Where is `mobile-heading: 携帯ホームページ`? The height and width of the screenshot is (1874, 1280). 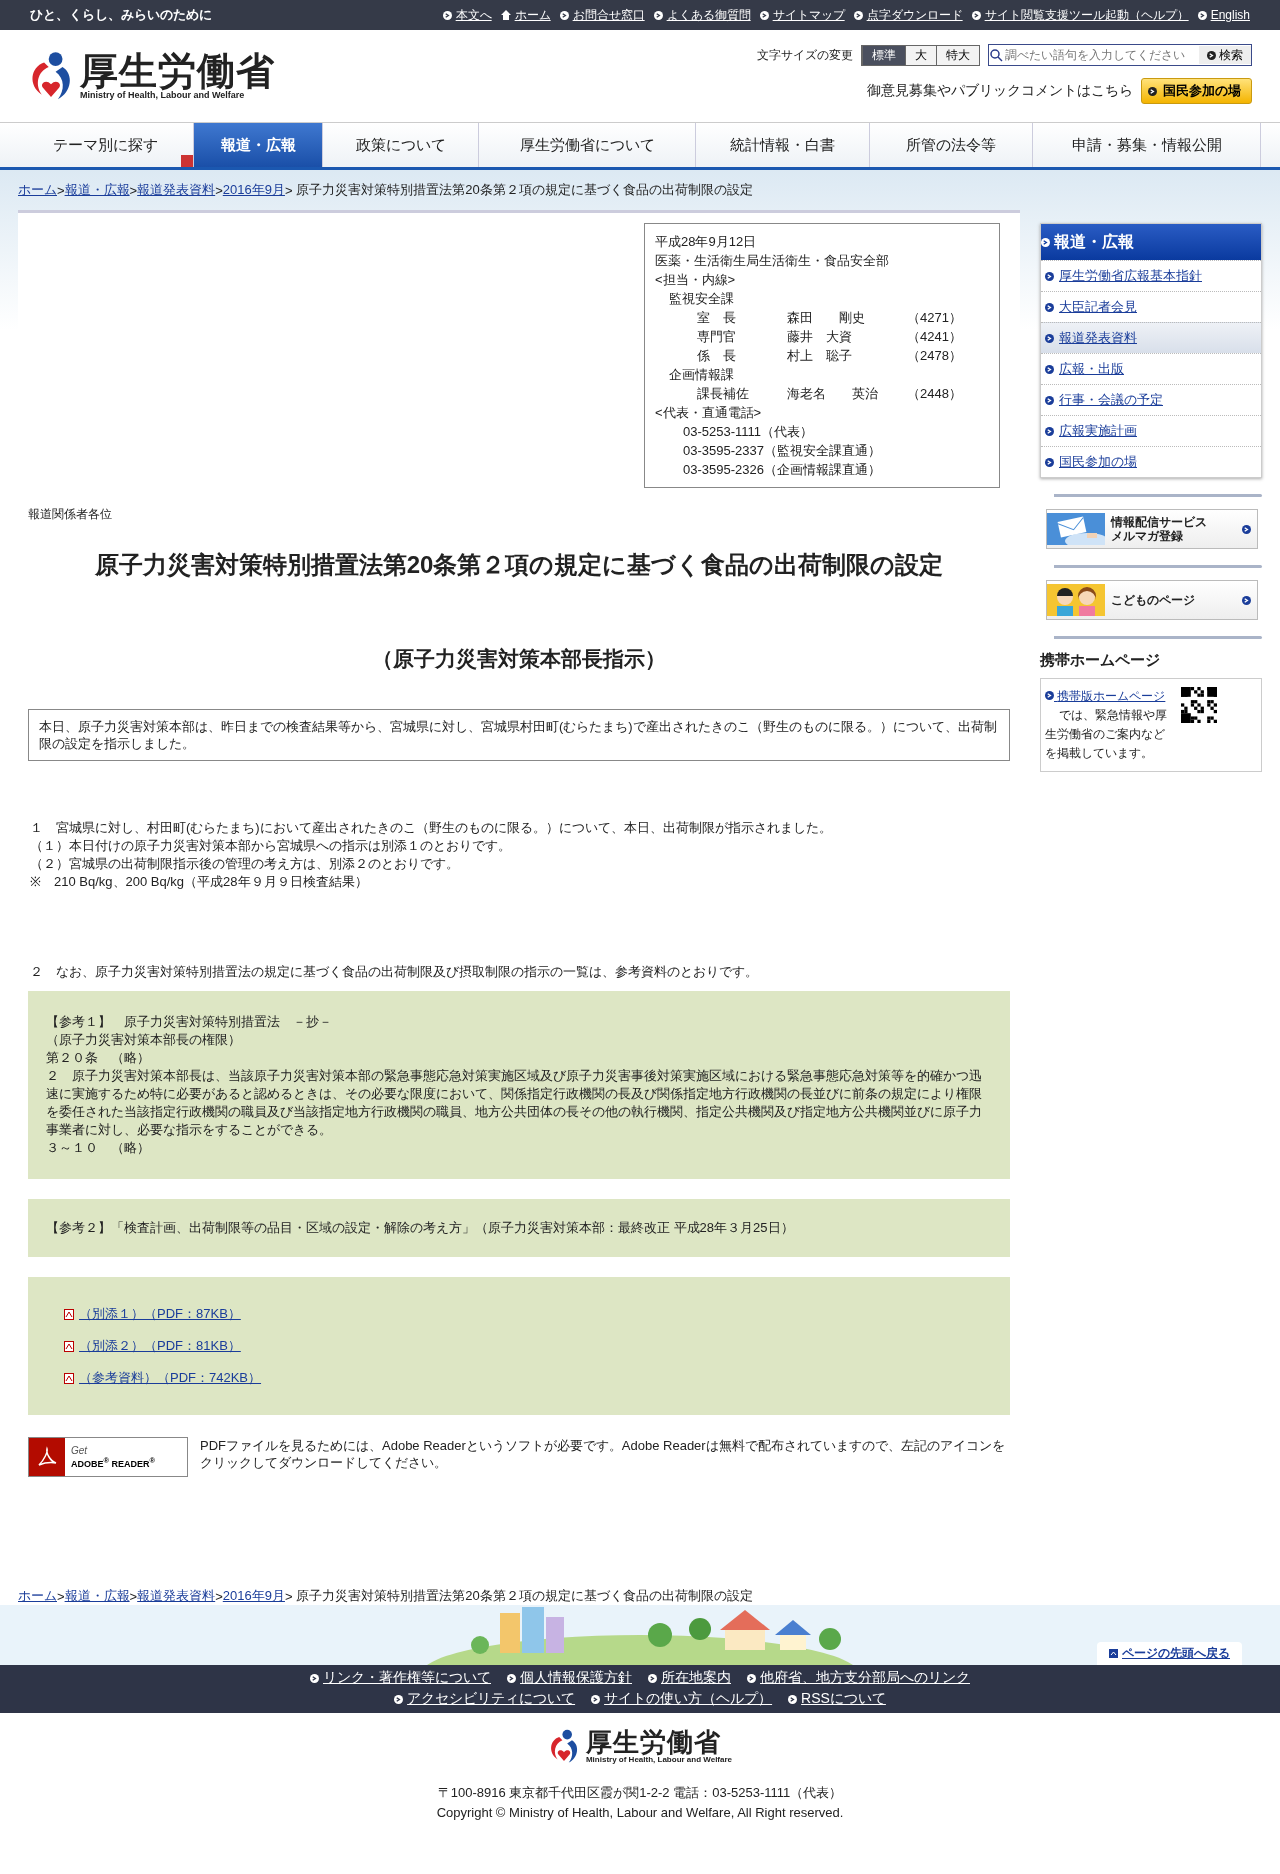
mobile-heading: 携帯ホームページ is located at coordinates (1100, 660).